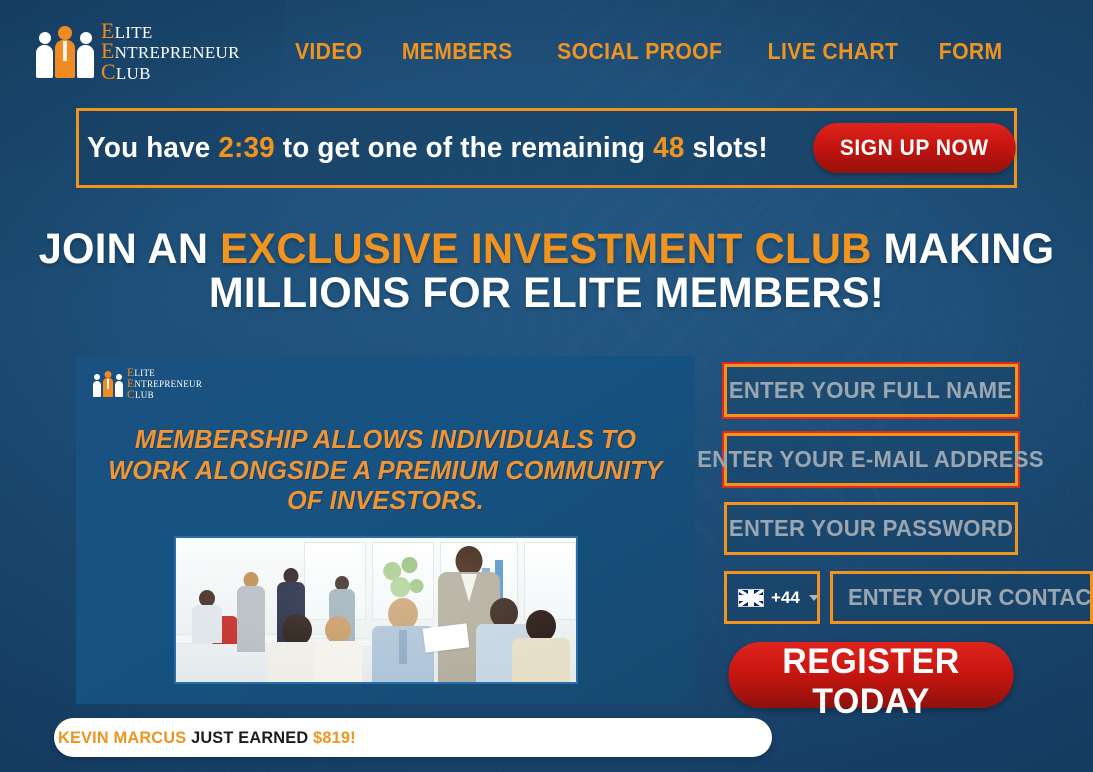 The width and height of the screenshot is (1093, 772). What do you see at coordinates (126, 71) in the screenshot?
I see `logo-line-3: CLUB` at bounding box center [126, 71].